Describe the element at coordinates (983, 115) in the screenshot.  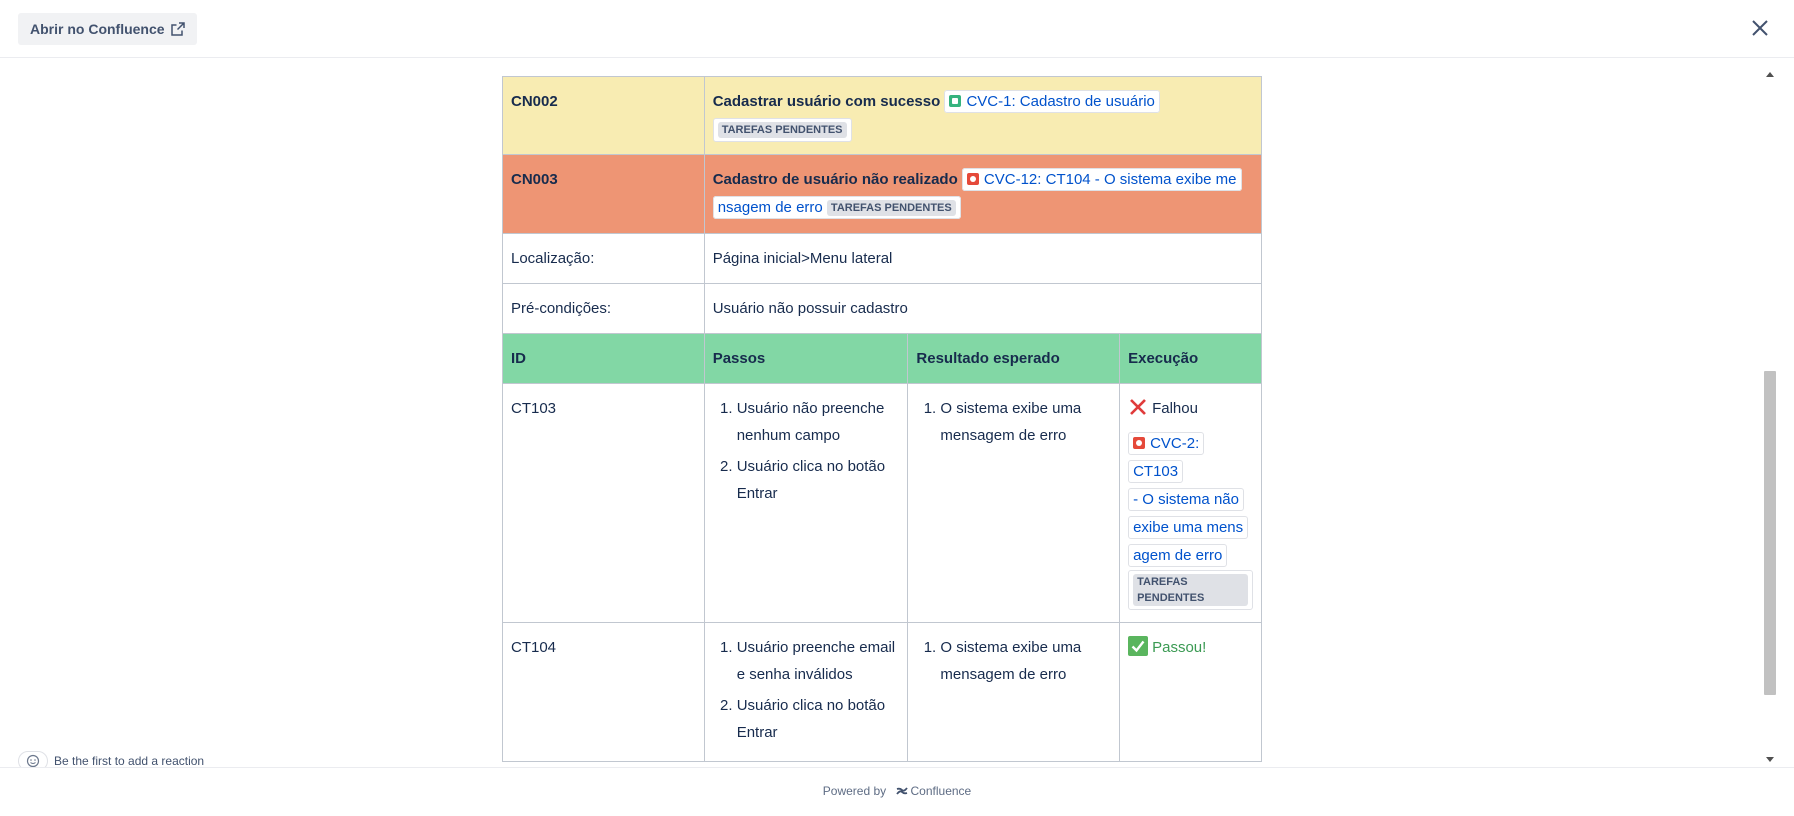
I see `scenario-cell: Cadastrar usuário com sucesso CVC-1` at that location.